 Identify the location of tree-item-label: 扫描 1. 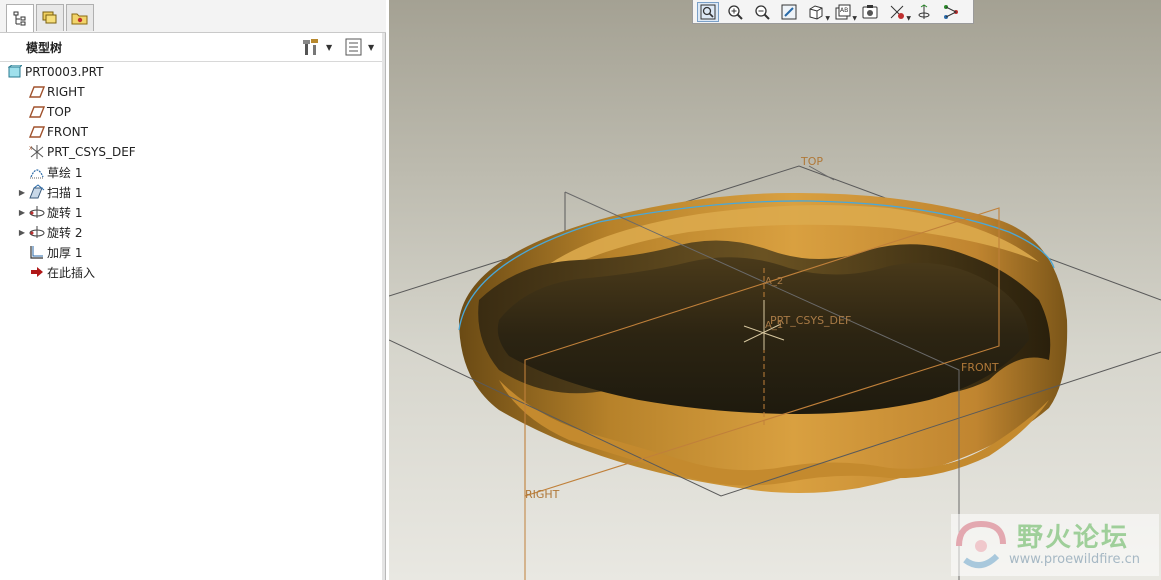
(65, 192).